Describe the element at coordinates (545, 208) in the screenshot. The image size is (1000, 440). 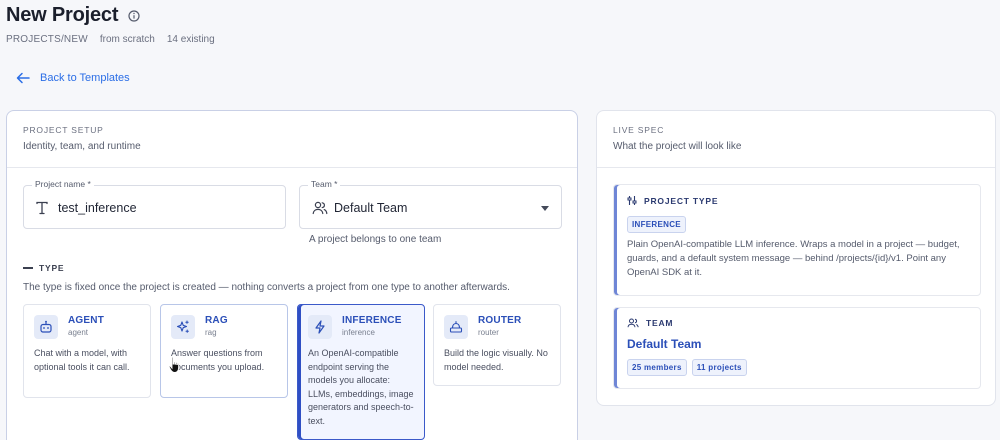
I see `chevron-down-icon` at that location.